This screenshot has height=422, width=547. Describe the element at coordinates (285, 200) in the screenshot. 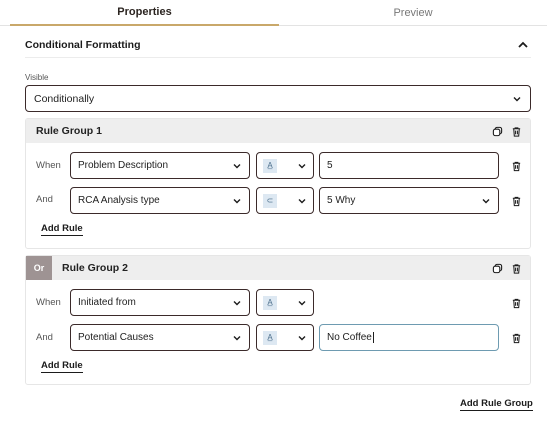

I see `rule-operator-select: ⊂` at that location.